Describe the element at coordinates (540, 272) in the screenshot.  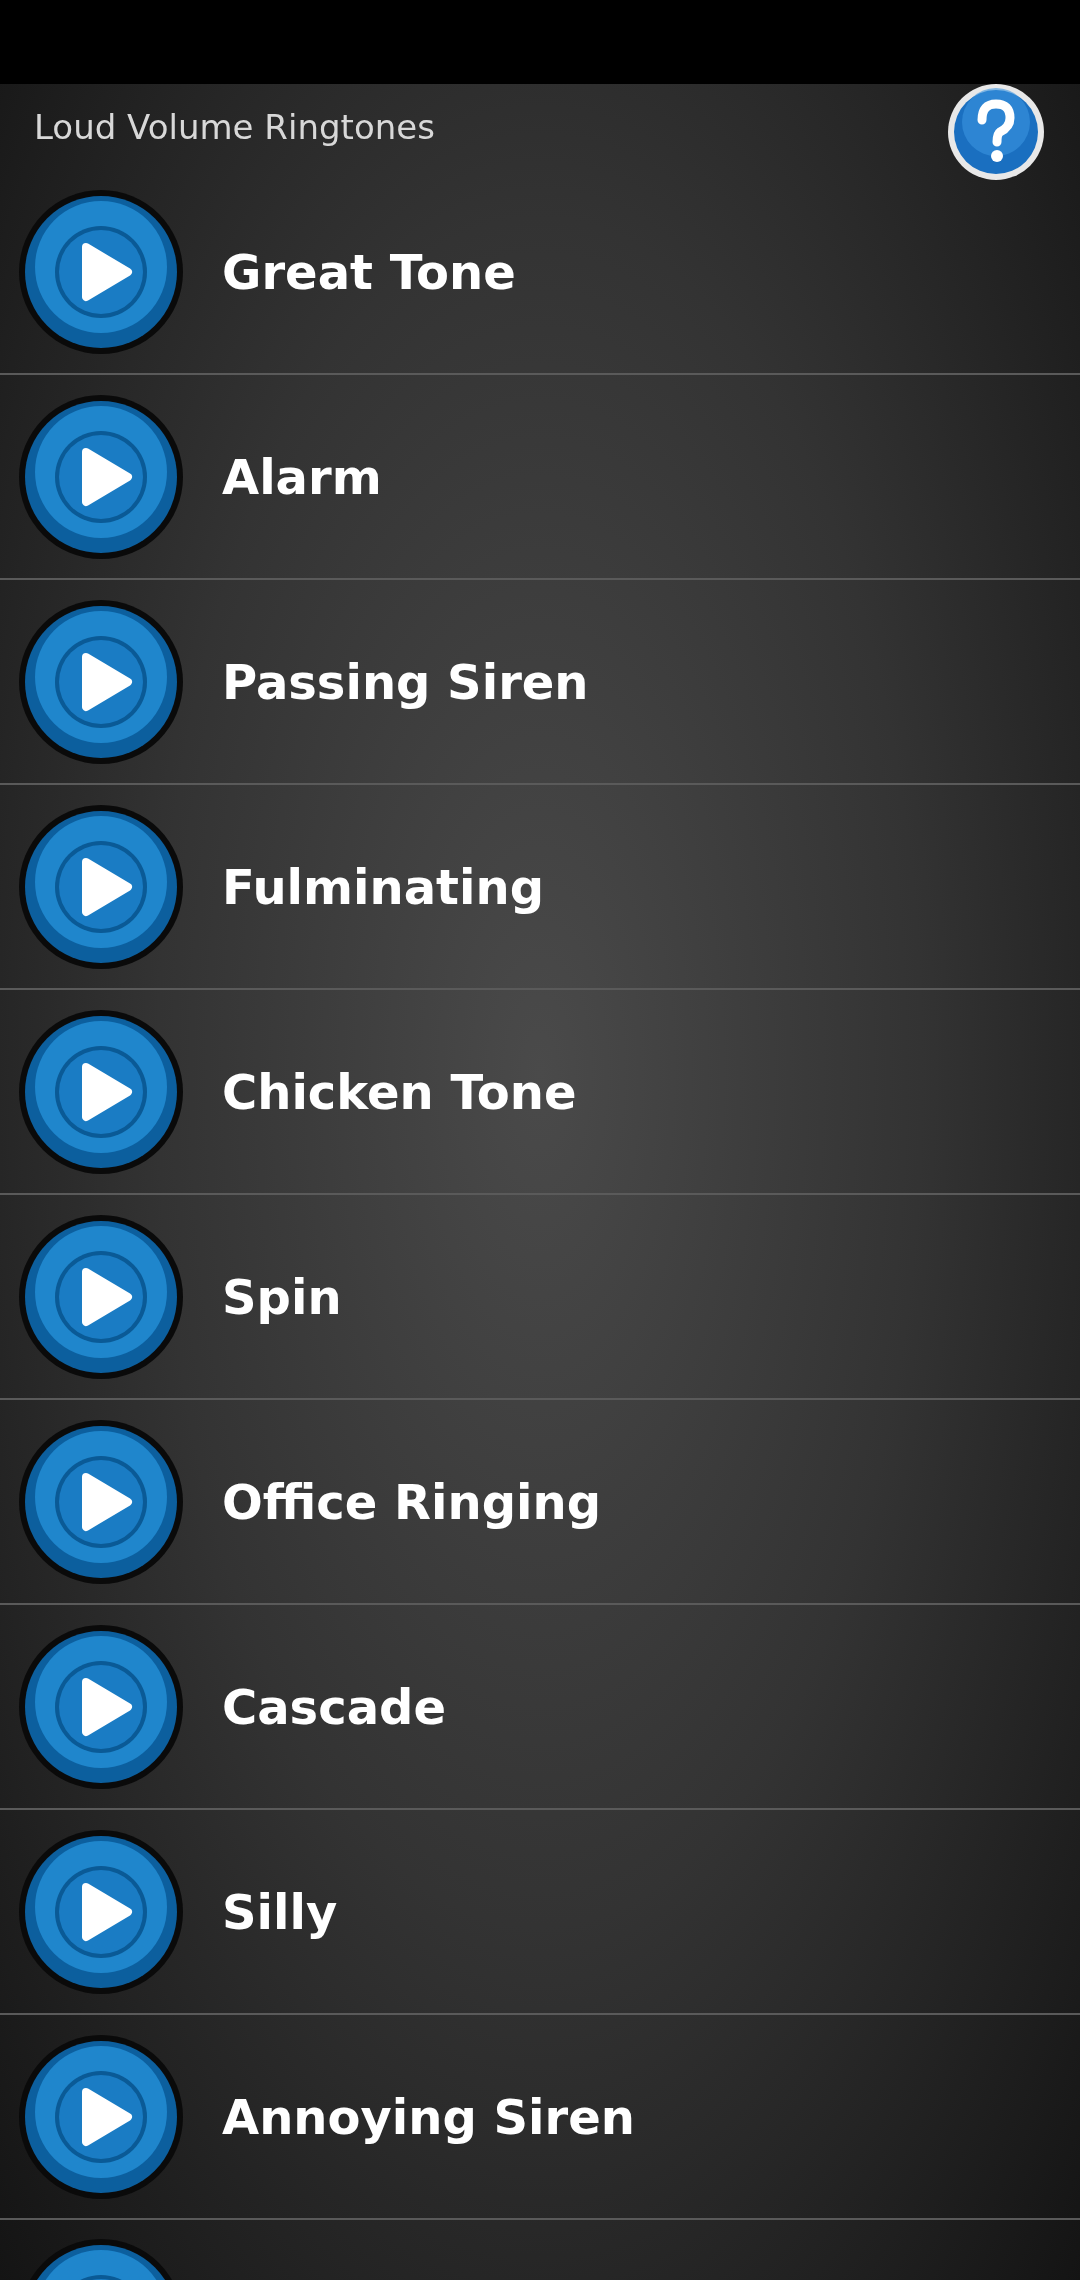
I see `ringtone-row: Great Tone` at that location.